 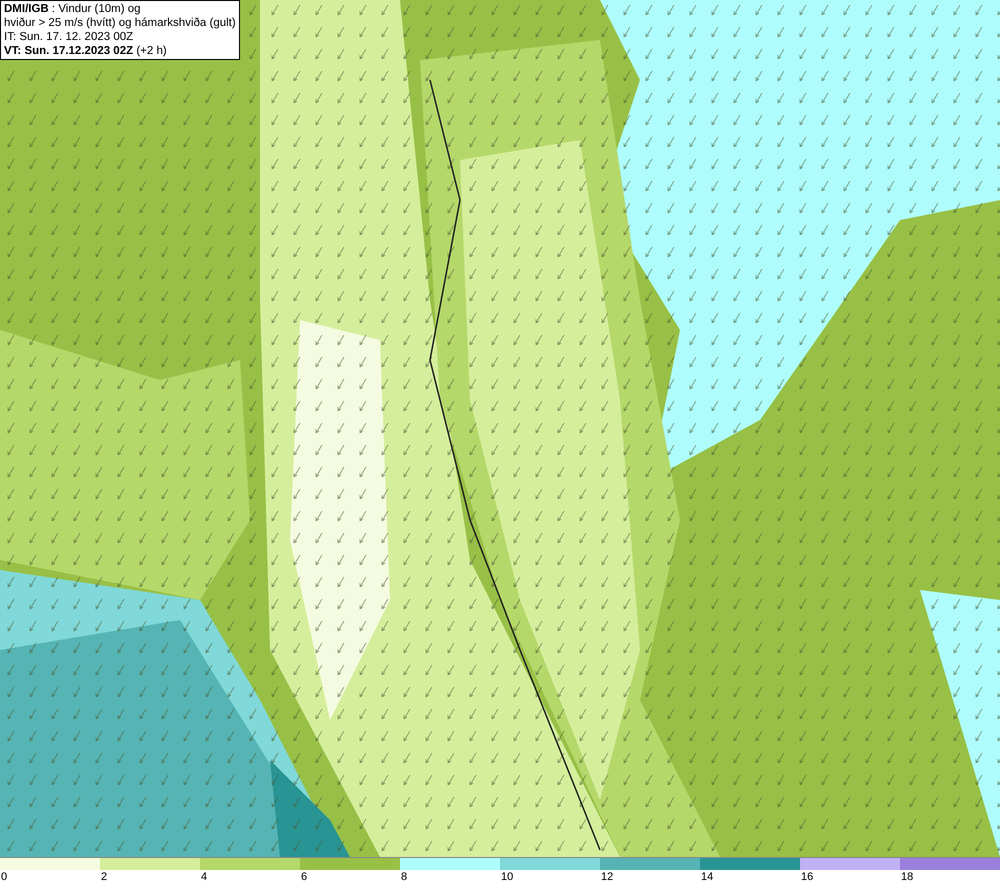 I want to click on legend-label: 0, so click(x=4, y=877).